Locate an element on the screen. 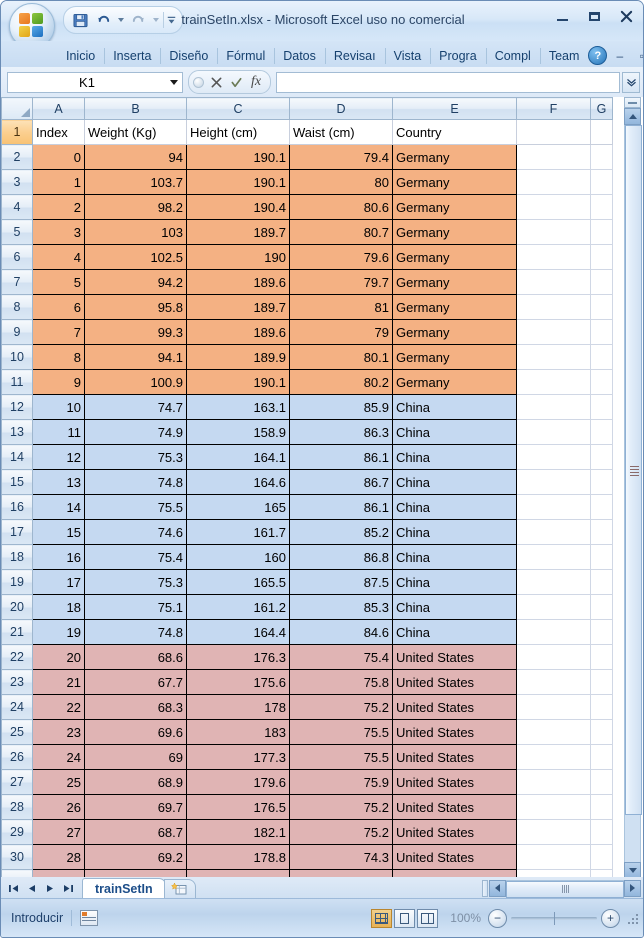  cell-D15: 86.7 is located at coordinates (341, 482).